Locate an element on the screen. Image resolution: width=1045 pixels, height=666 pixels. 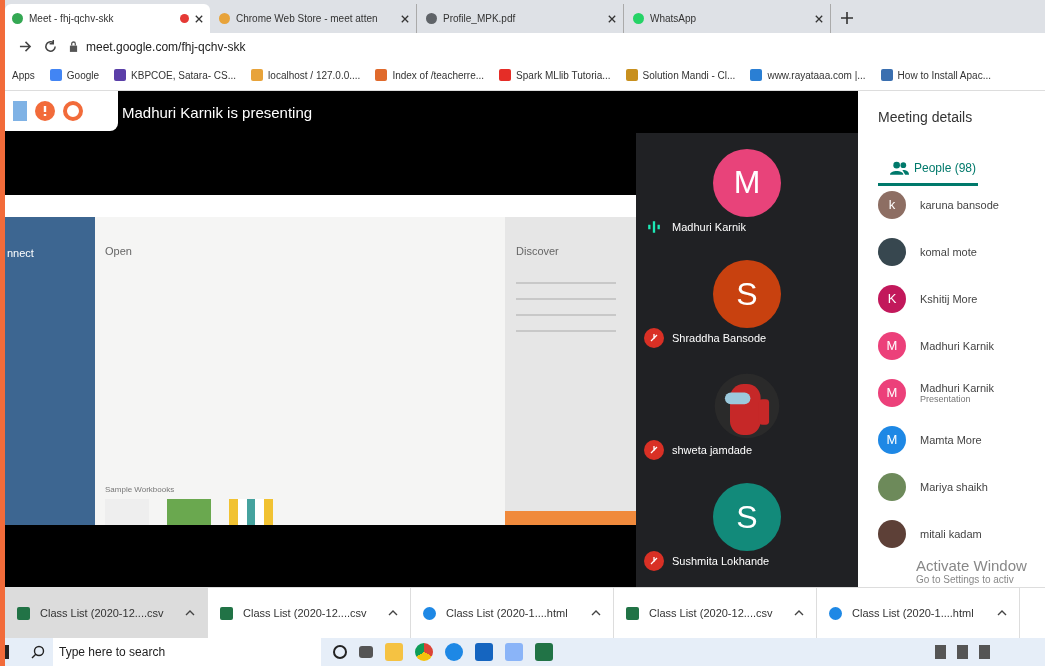
participant-name: karuna bansode is located at coordinates (959, 204).